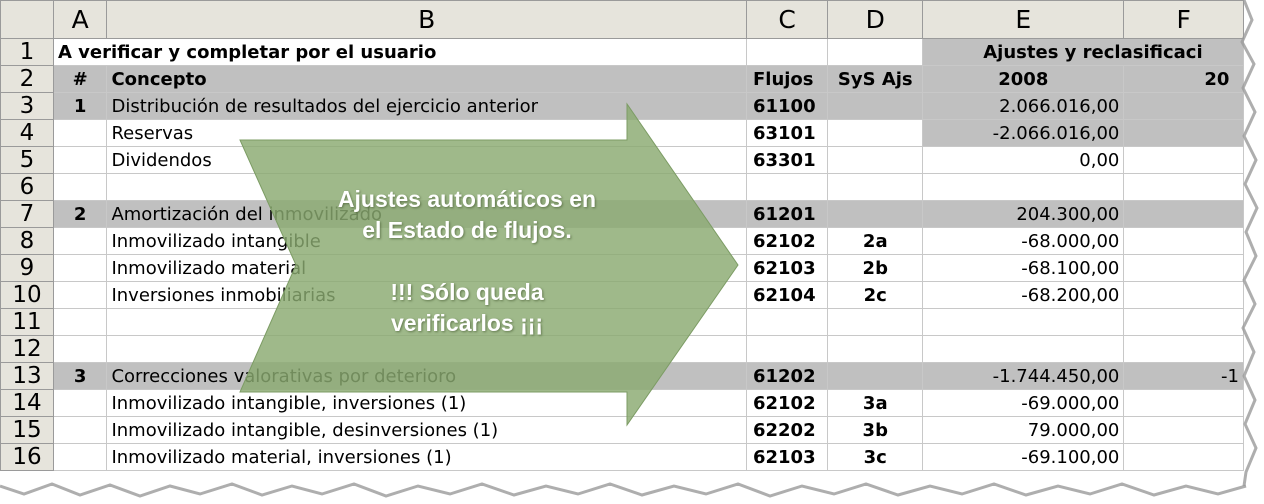  I want to click on torn-edge-right, so click(1249, 243).